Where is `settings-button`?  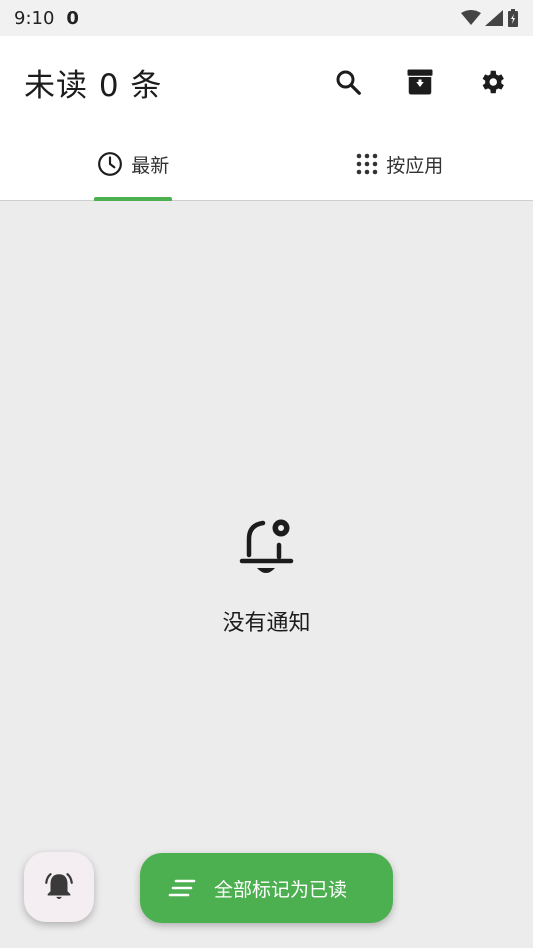 settings-button is located at coordinates (492, 82).